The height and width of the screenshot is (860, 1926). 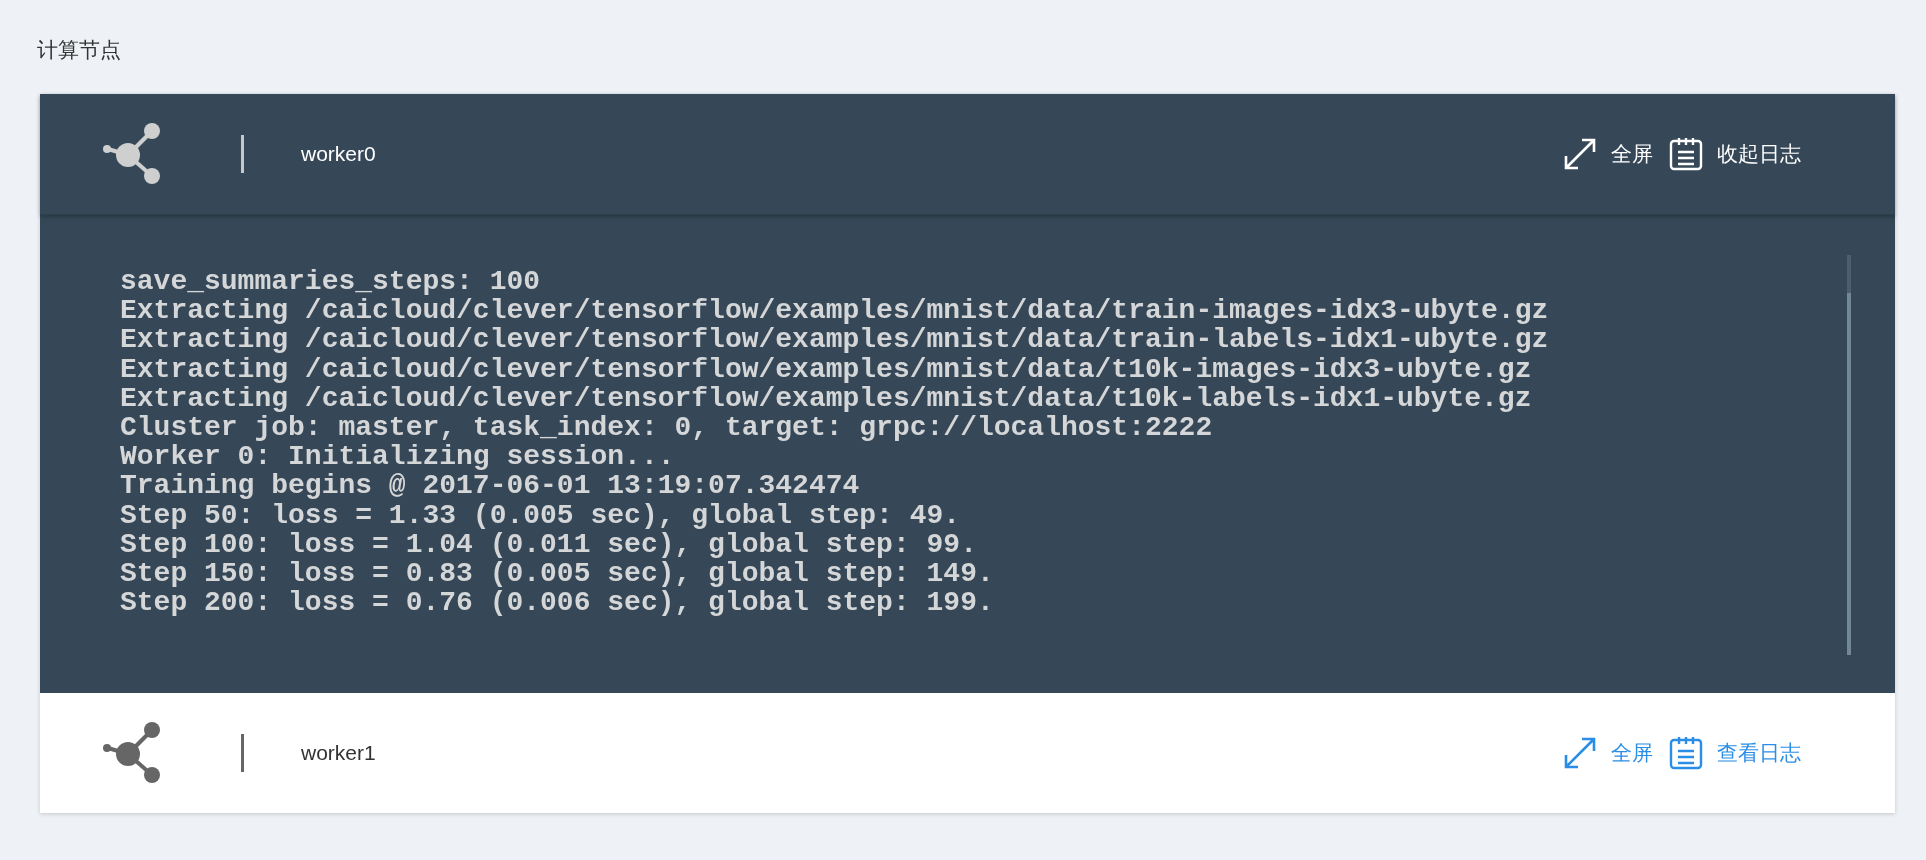 I want to click on log-line: Step 50: loss = 1.33 (0.005 sec), global step: 49., so click(x=540, y=515).